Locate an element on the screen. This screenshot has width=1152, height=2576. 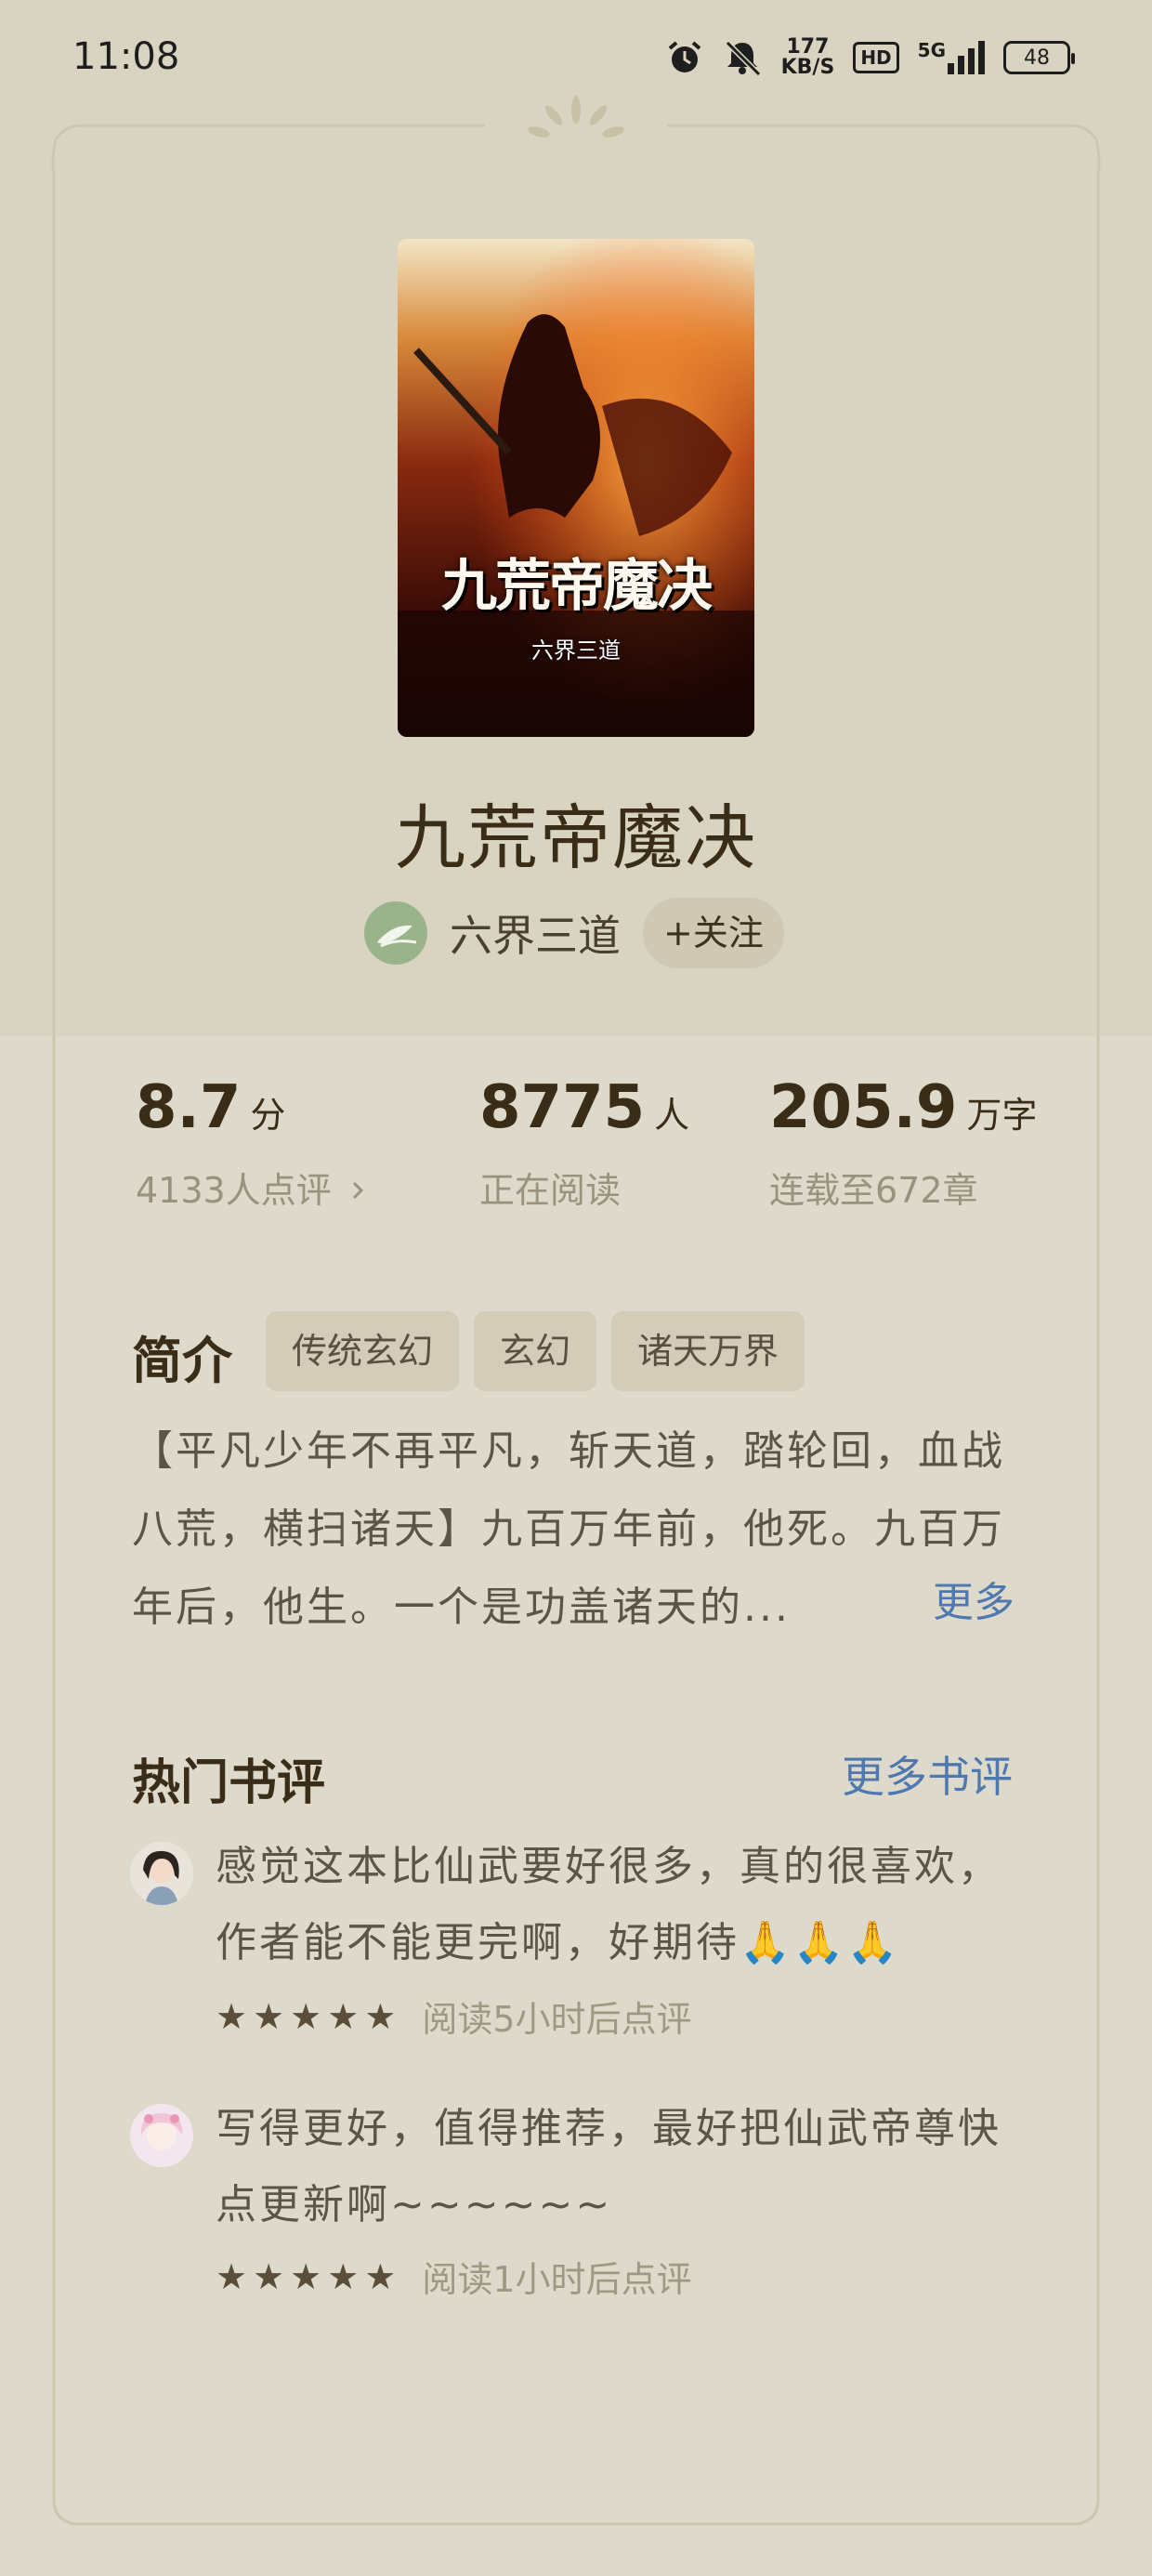
chevron-right-icon is located at coordinates (357, 1190).